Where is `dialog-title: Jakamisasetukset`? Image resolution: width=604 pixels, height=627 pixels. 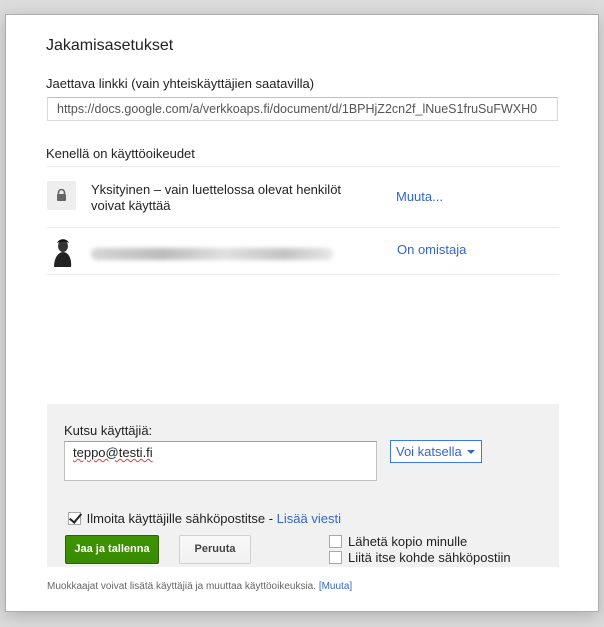 dialog-title: Jakamisasetukset is located at coordinates (110, 45).